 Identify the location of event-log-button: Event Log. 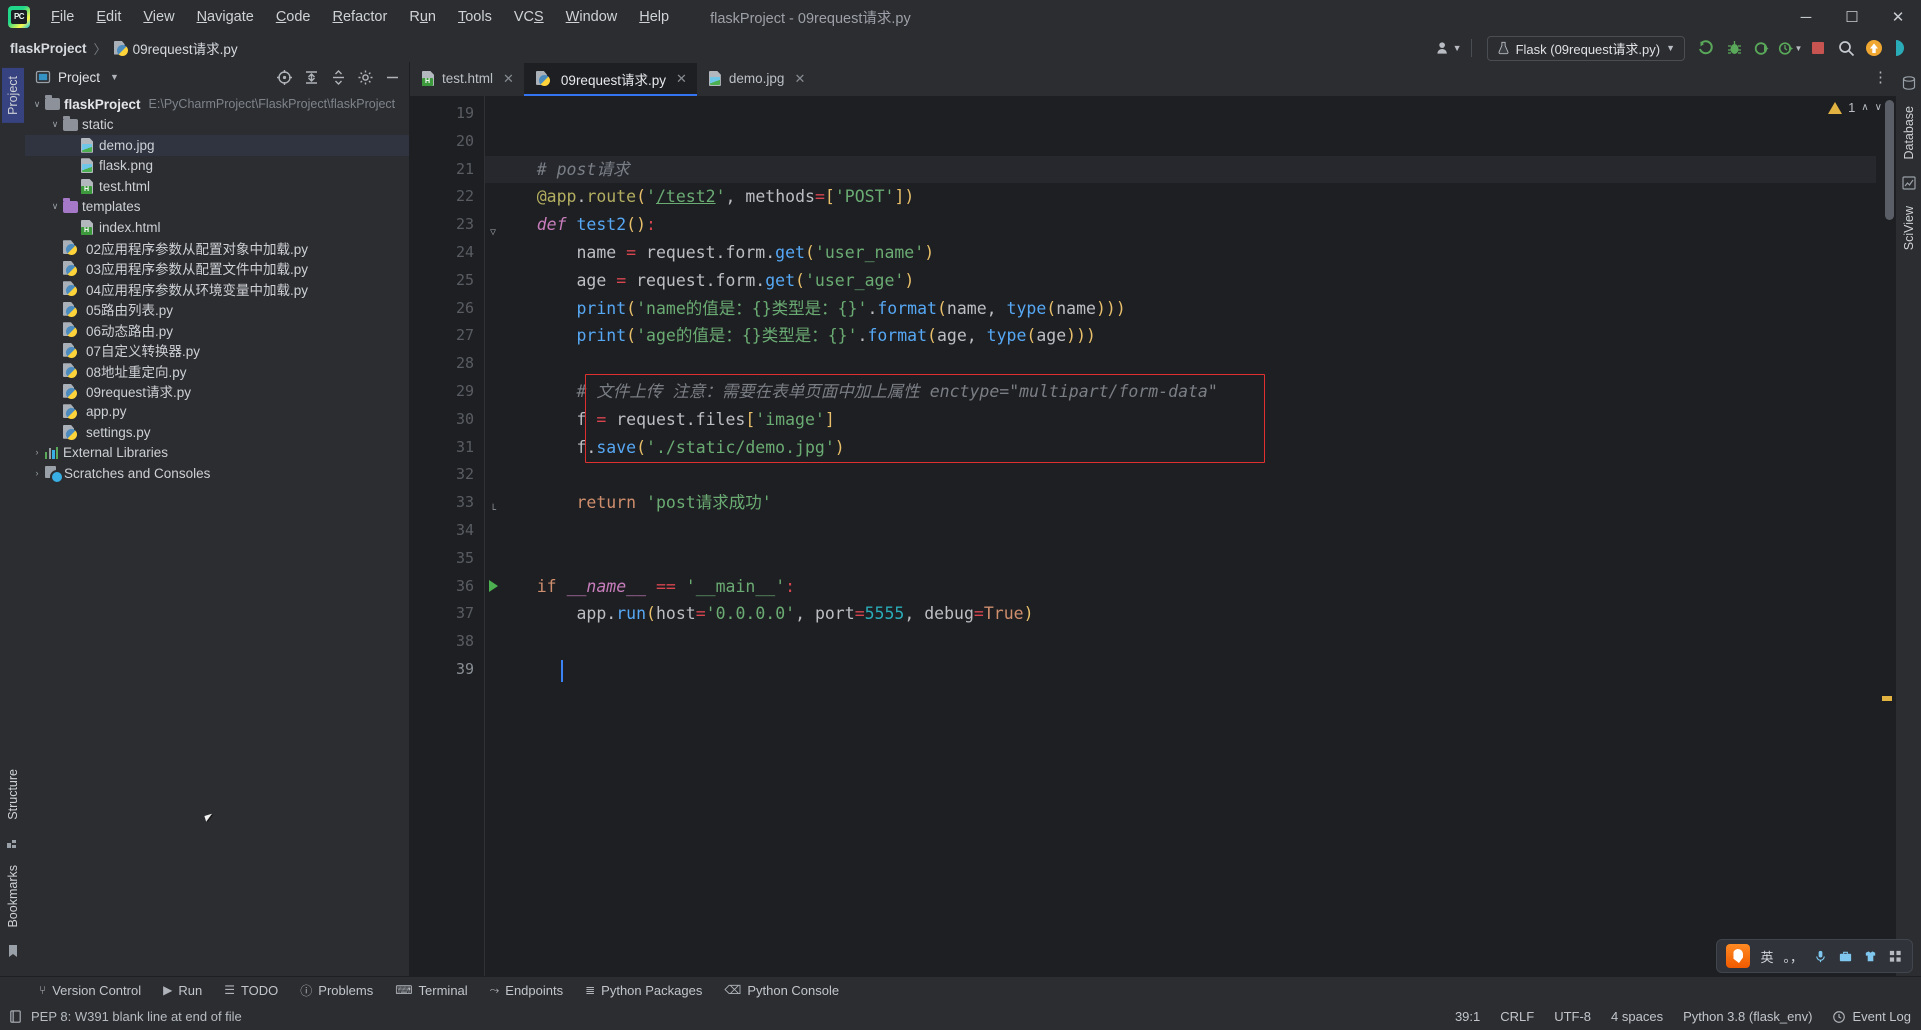
(1871, 1016).